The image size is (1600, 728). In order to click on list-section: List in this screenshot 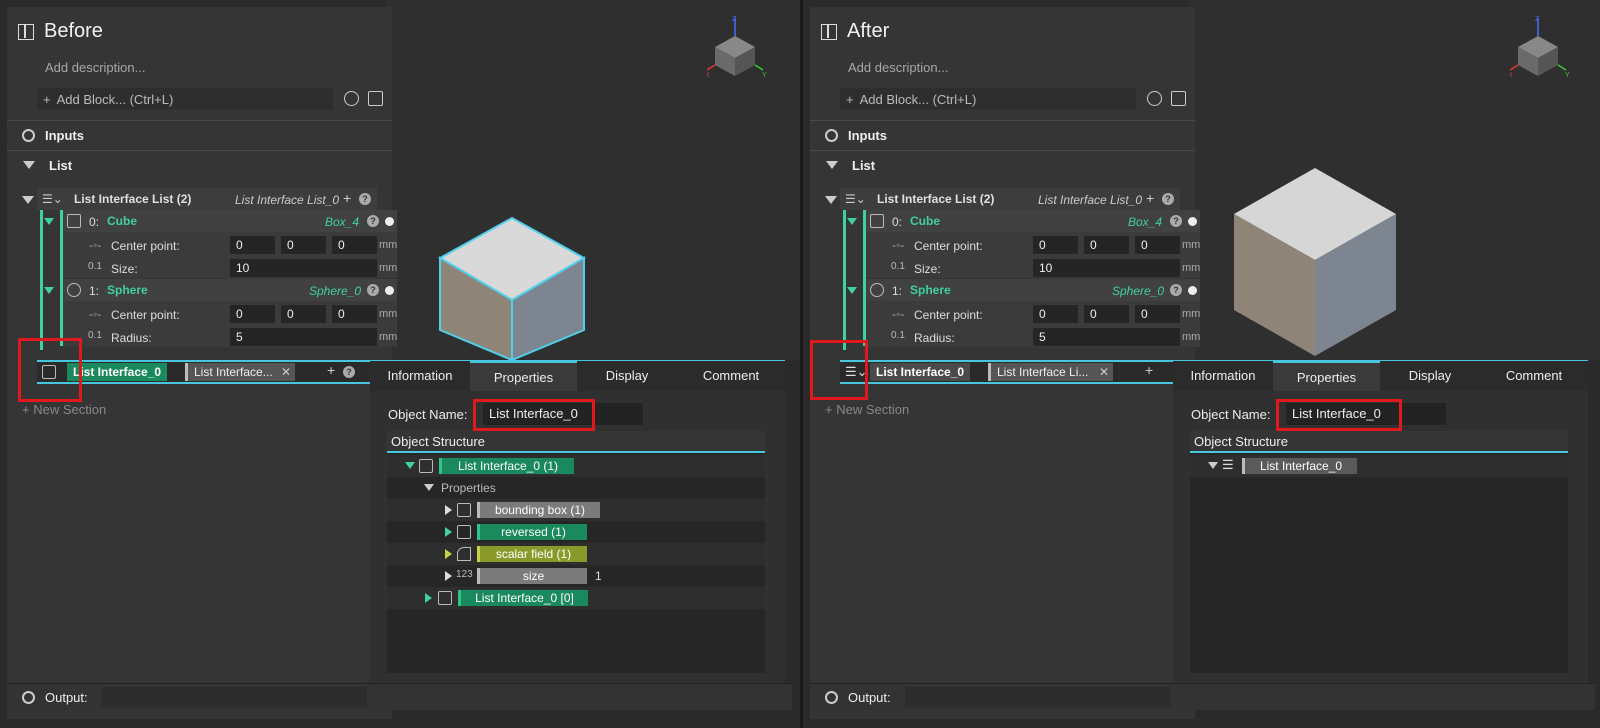, I will do `click(199, 164)`.